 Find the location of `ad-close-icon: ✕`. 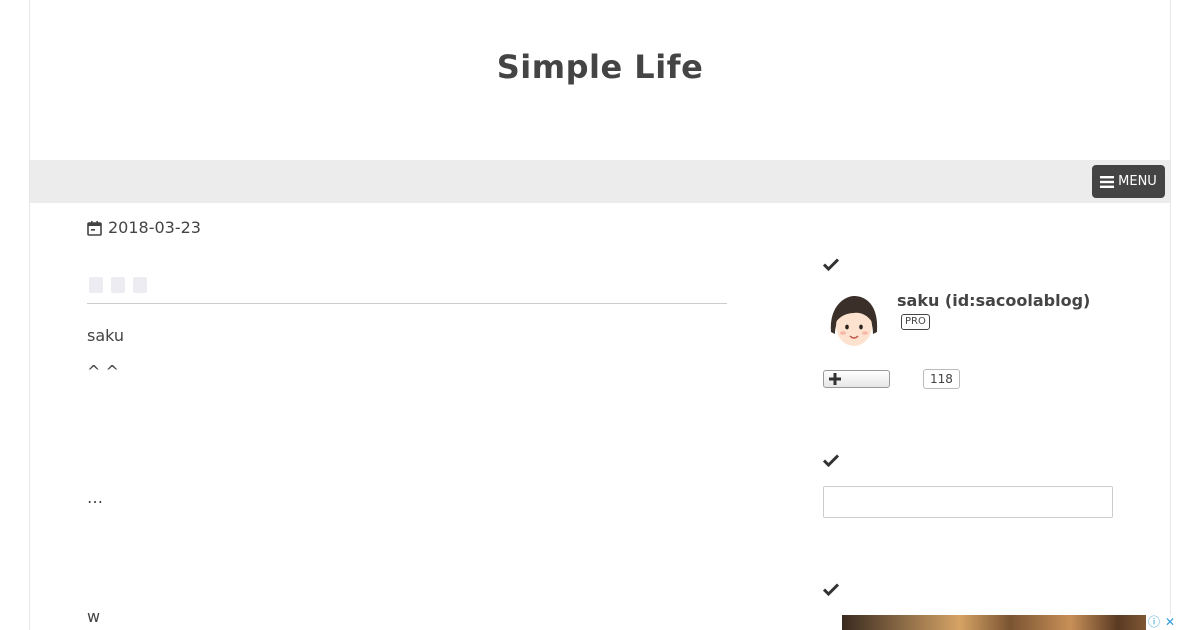

ad-close-icon: ✕ is located at coordinates (1170, 622).